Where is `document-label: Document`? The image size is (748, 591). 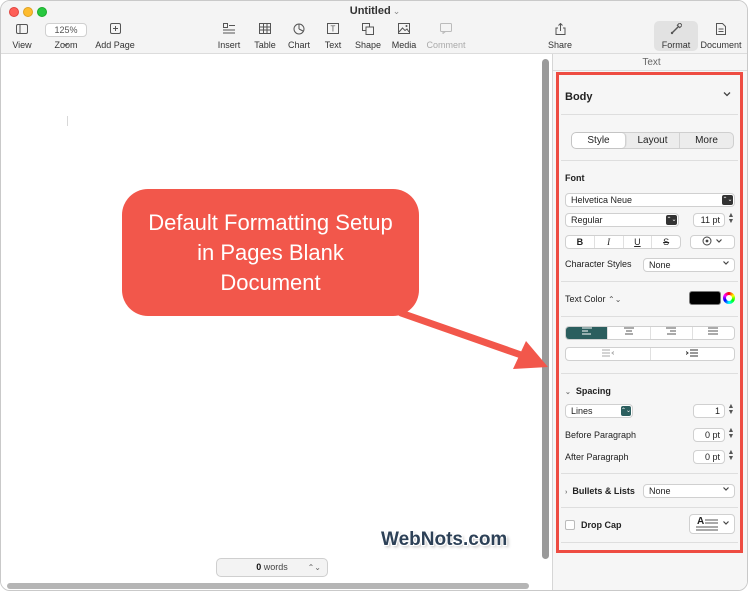 document-label: Document is located at coordinates (721, 45).